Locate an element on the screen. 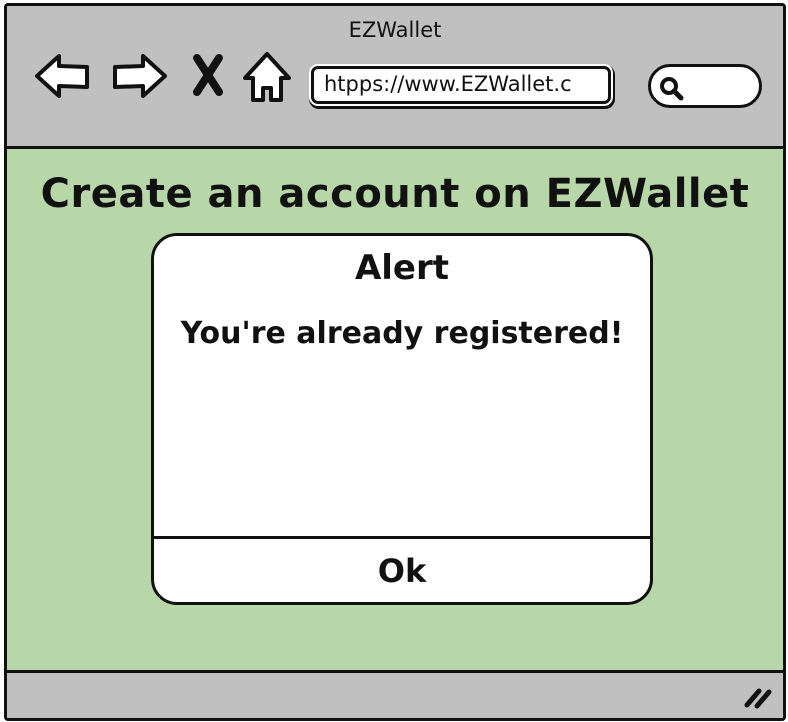 The image size is (788, 722). back-arrow-icon is located at coordinates (63, 76).